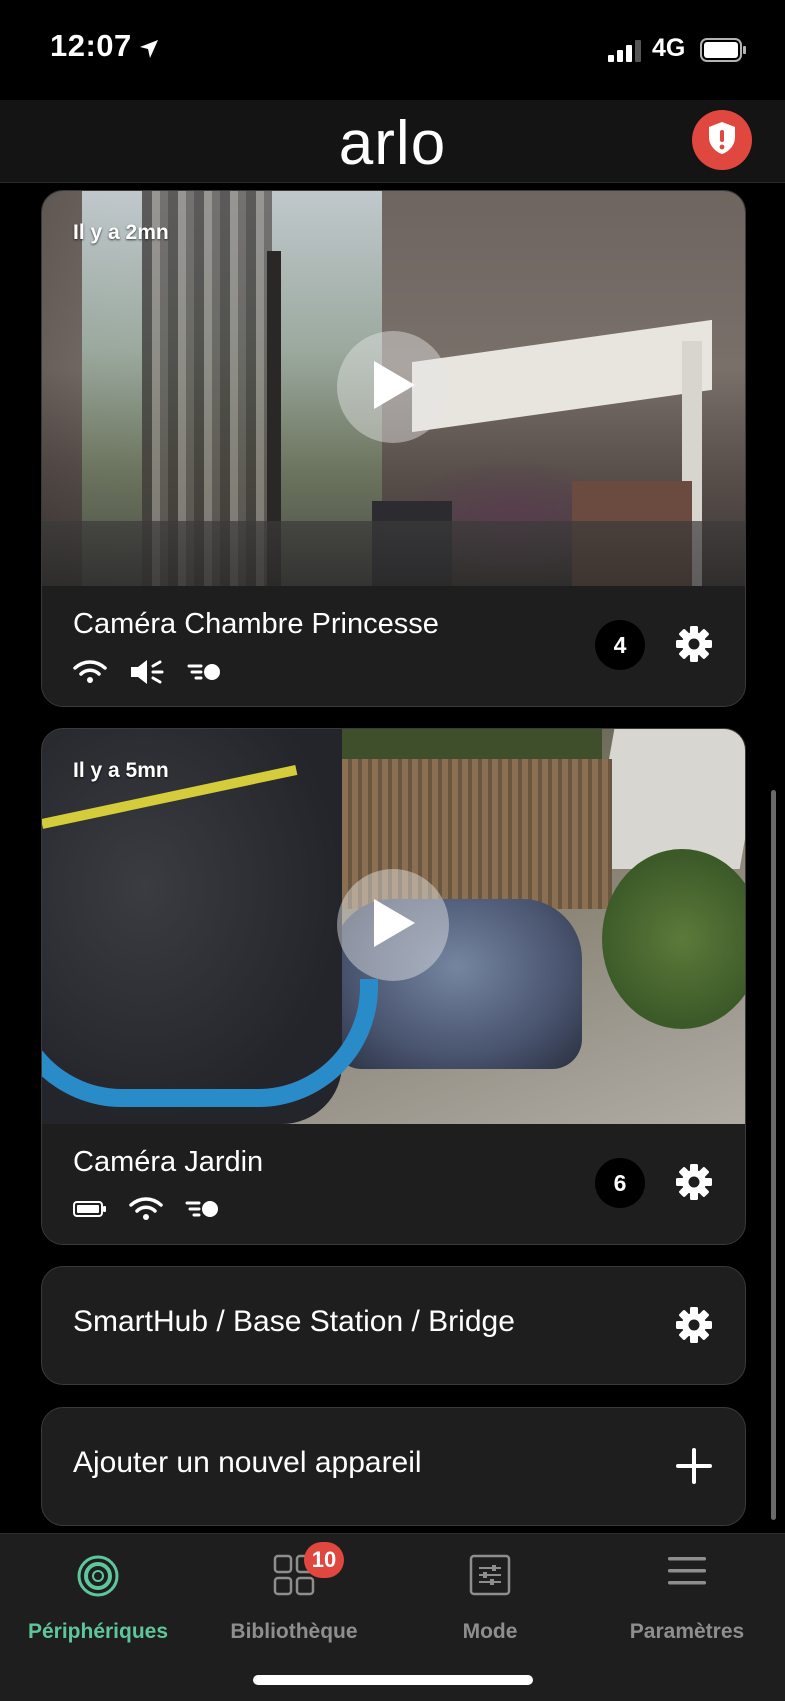 This screenshot has width=785, height=1701. What do you see at coordinates (324, 1560) in the screenshot?
I see `notification-badge: 10` at bounding box center [324, 1560].